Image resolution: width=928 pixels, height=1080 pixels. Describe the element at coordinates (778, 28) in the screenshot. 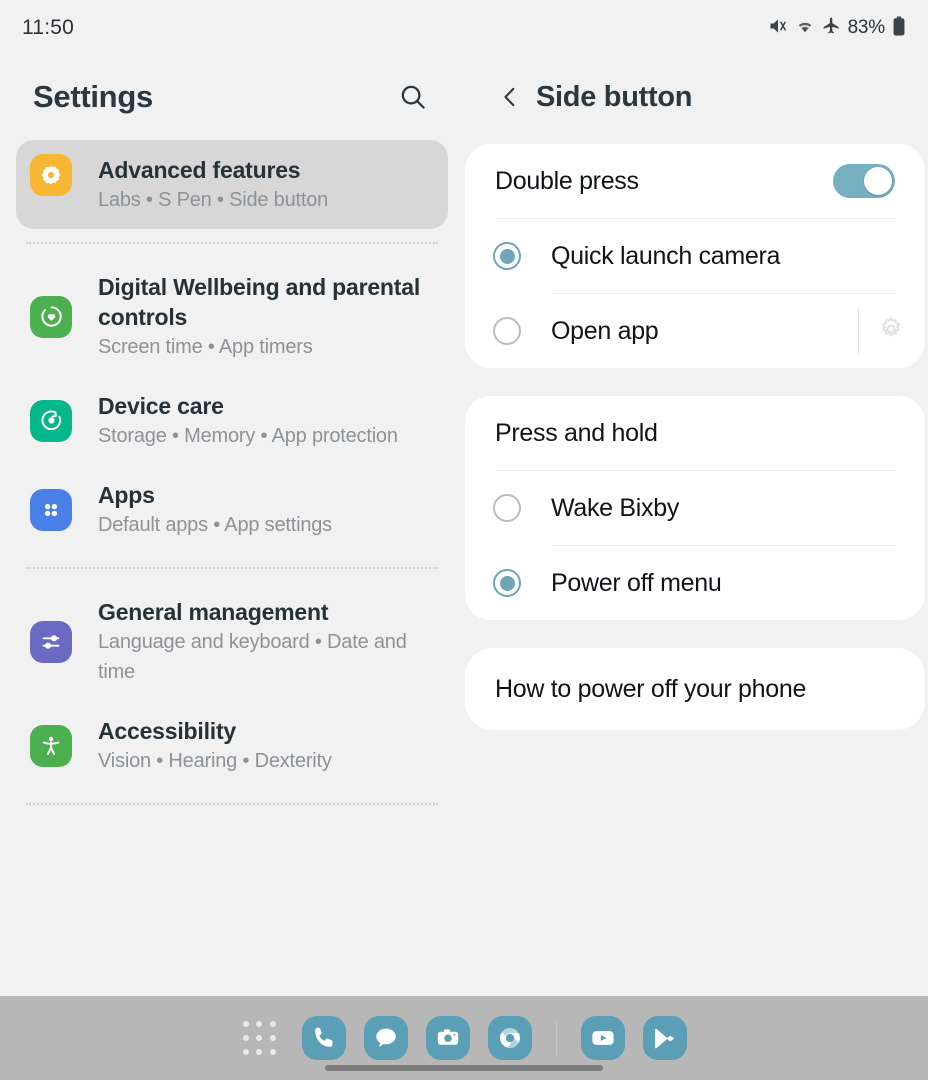

I see `mute-icon` at that location.